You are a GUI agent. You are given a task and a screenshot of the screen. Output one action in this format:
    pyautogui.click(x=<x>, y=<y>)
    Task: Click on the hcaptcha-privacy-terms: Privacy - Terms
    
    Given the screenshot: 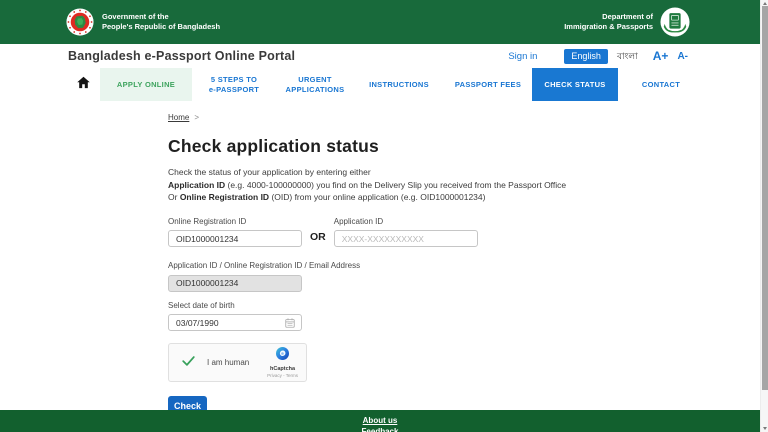 What is the action you would take?
    pyautogui.click(x=282, y=375)
    